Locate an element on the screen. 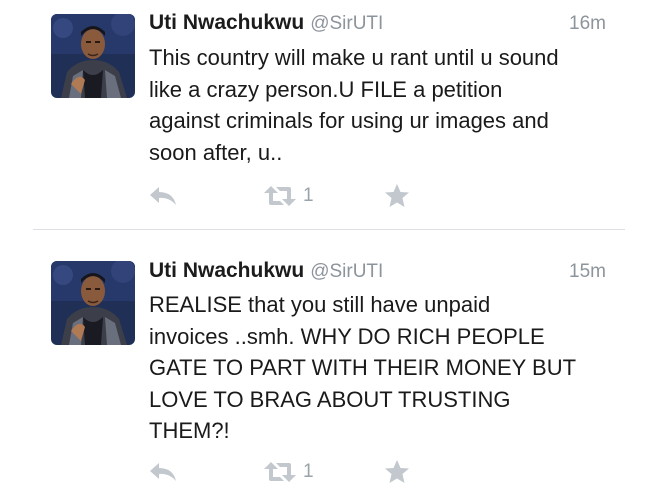 The width and height of the screenshot is (657, 490). timestamp: 16m is located at coordinates (587, 23).